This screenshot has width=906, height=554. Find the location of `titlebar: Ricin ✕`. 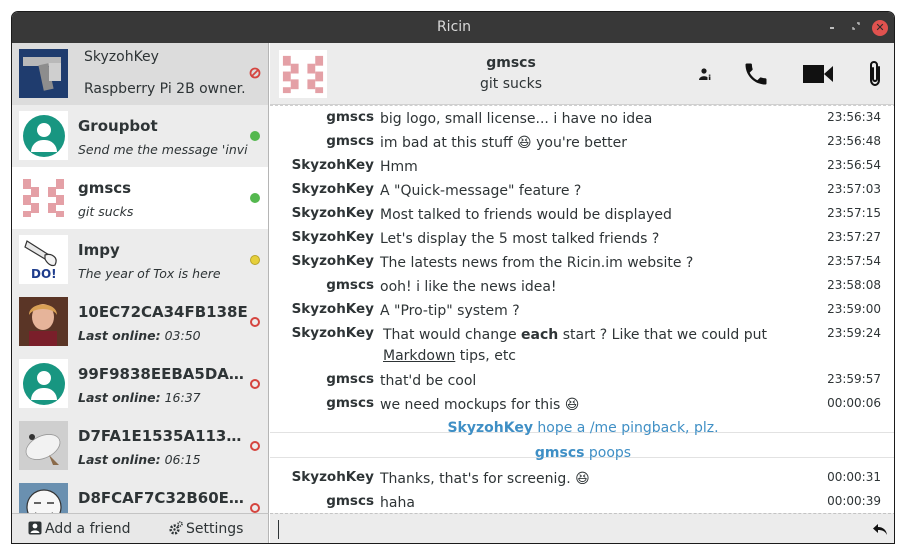

titlebar: Ricin ✕ is located at coordinates (453, 27).